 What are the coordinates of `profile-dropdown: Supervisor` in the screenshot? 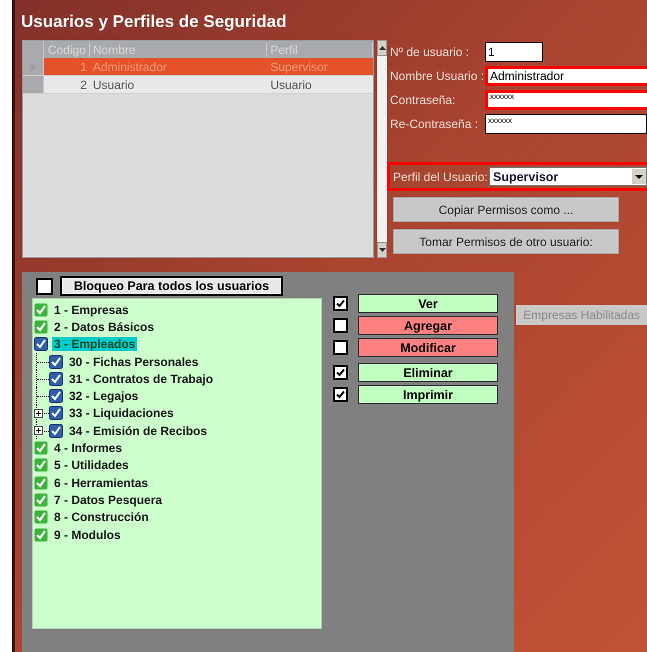 It's located at (568, 176).